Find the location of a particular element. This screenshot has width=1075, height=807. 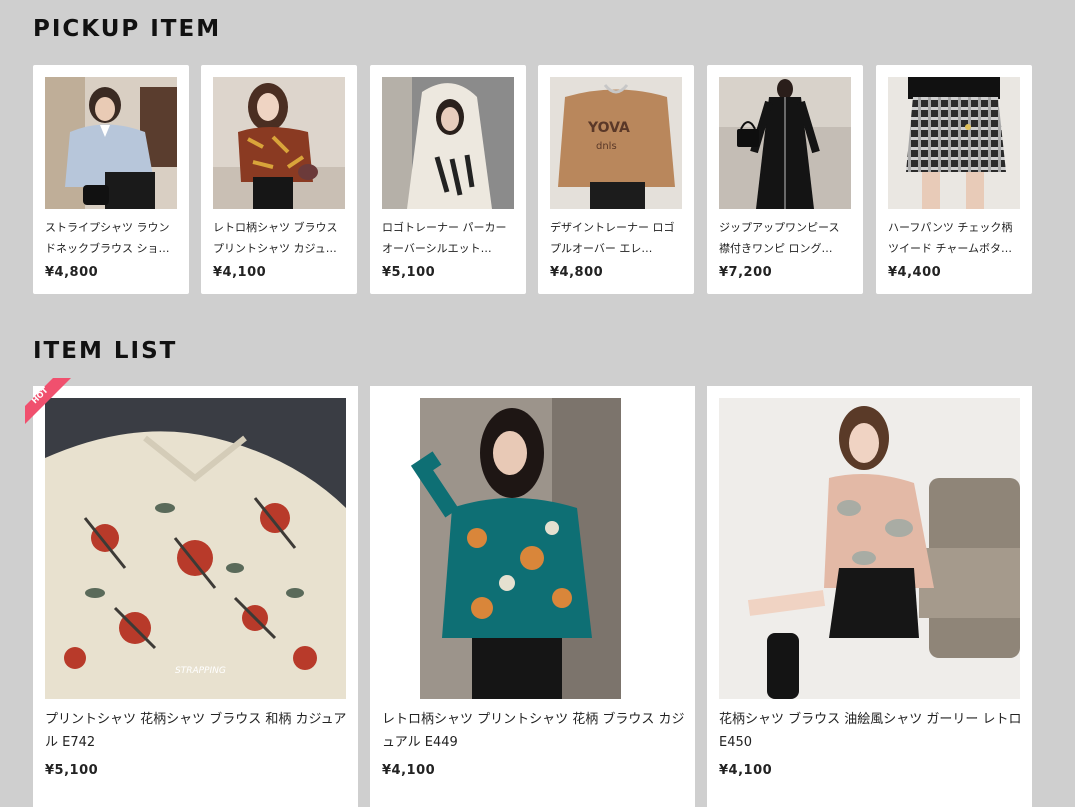

item-list-section-title: ITEM LIST is located at coordinates (105, 351).